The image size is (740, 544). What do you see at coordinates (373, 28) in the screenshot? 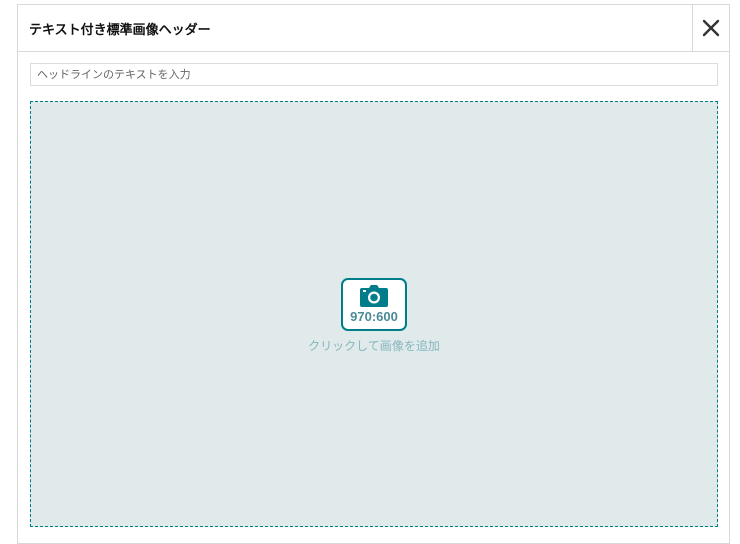
I see `dialog-header: テキスト付き標準画像ヘッダー` at bounding box center [373, 28].